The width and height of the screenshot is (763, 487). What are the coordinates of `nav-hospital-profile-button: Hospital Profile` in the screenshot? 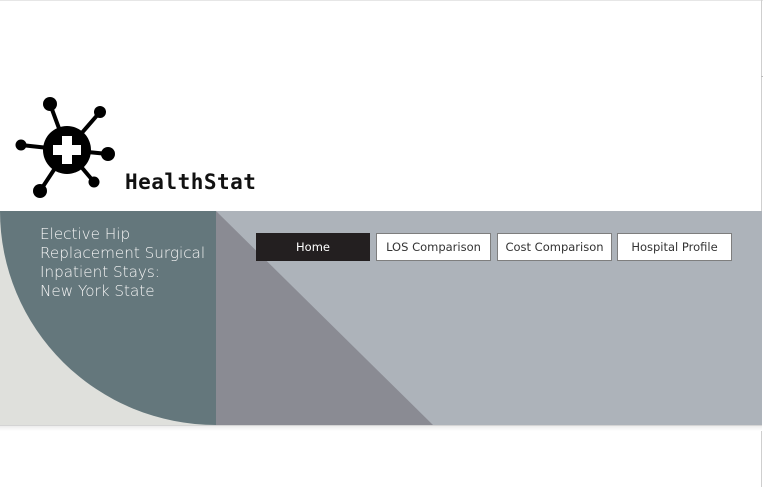 It's located at (674, 247).